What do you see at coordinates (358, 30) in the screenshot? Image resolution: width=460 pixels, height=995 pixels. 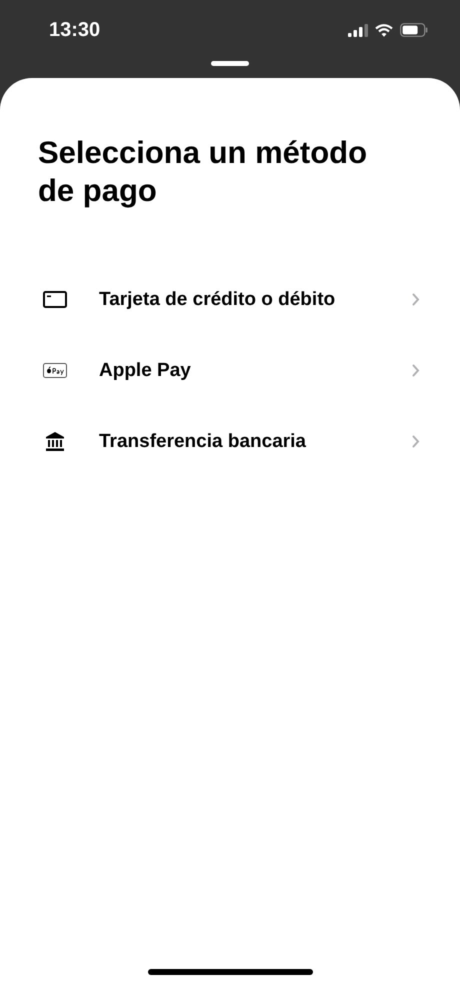 I see `signal-icon` at bounding box center [358, 30].